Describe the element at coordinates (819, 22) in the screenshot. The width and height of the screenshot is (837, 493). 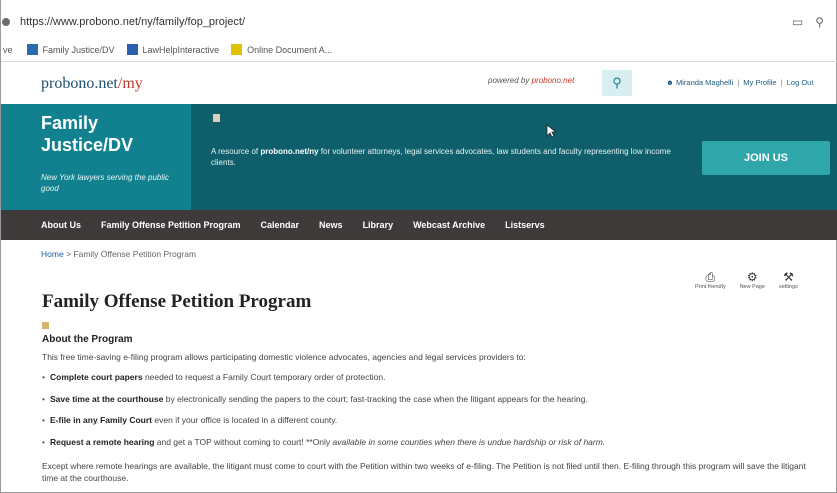
I see `zoom-icon: ⚲` at that location.